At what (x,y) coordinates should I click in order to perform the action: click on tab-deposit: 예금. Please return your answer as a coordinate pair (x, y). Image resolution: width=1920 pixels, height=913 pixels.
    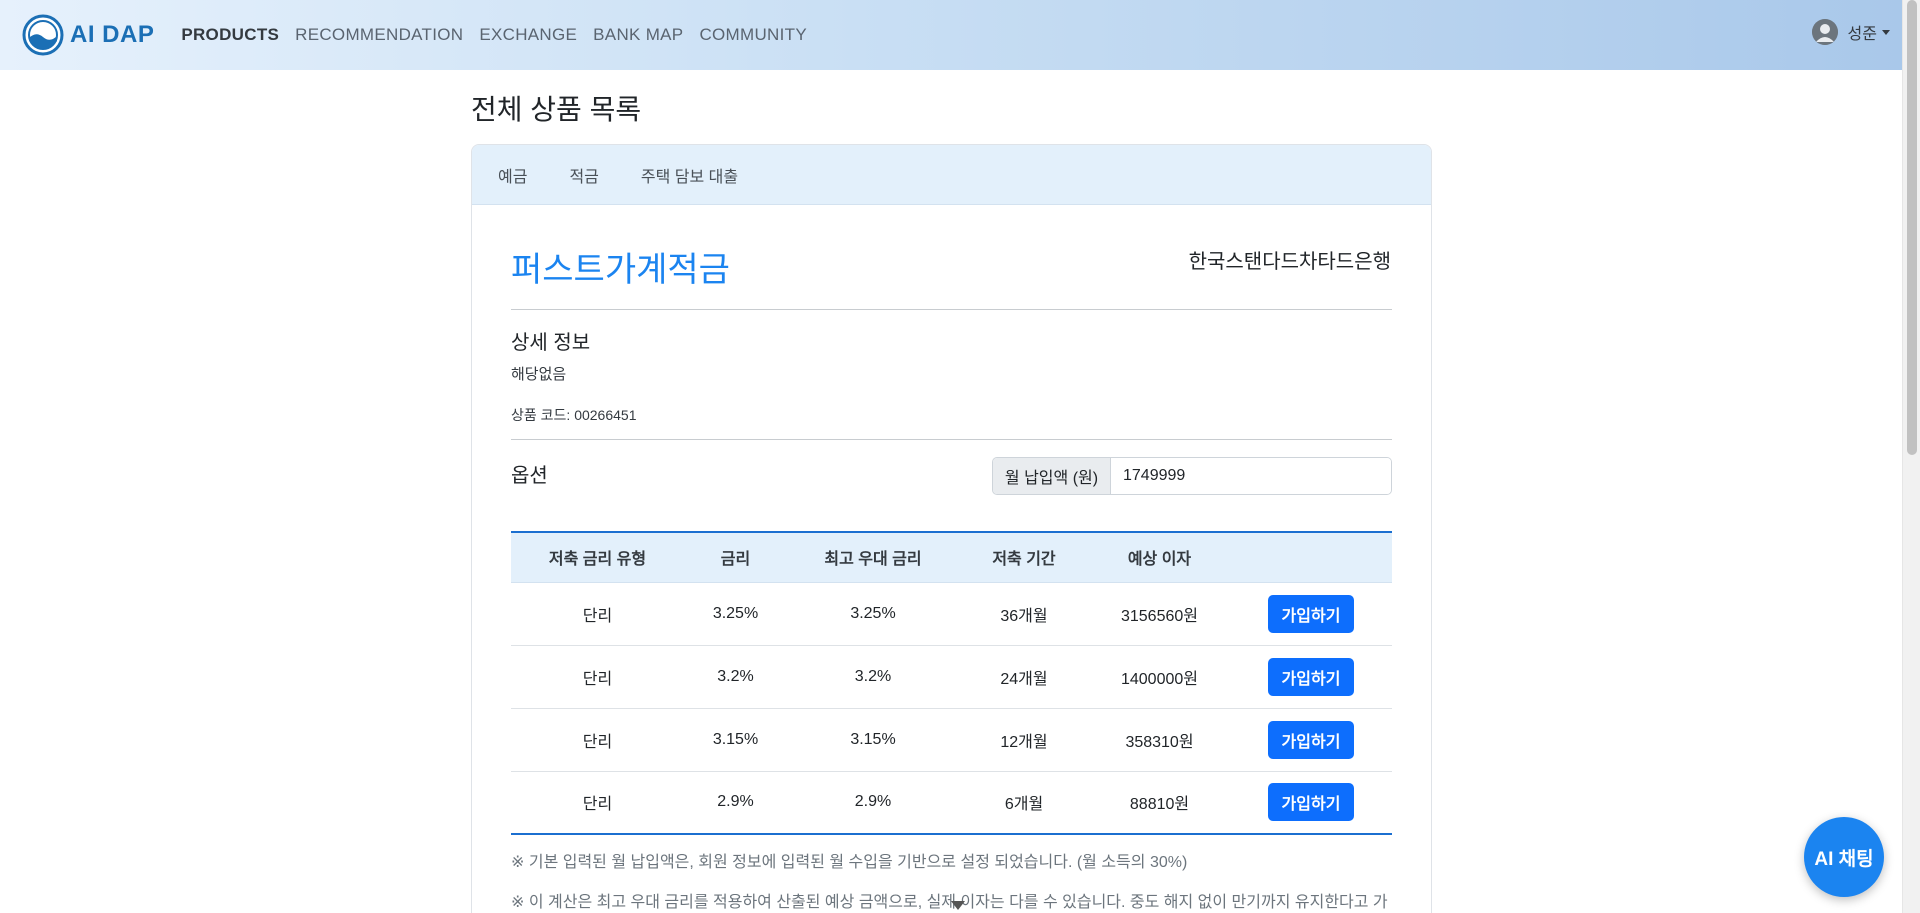
    Looking at the image, I should click on (512, 175).